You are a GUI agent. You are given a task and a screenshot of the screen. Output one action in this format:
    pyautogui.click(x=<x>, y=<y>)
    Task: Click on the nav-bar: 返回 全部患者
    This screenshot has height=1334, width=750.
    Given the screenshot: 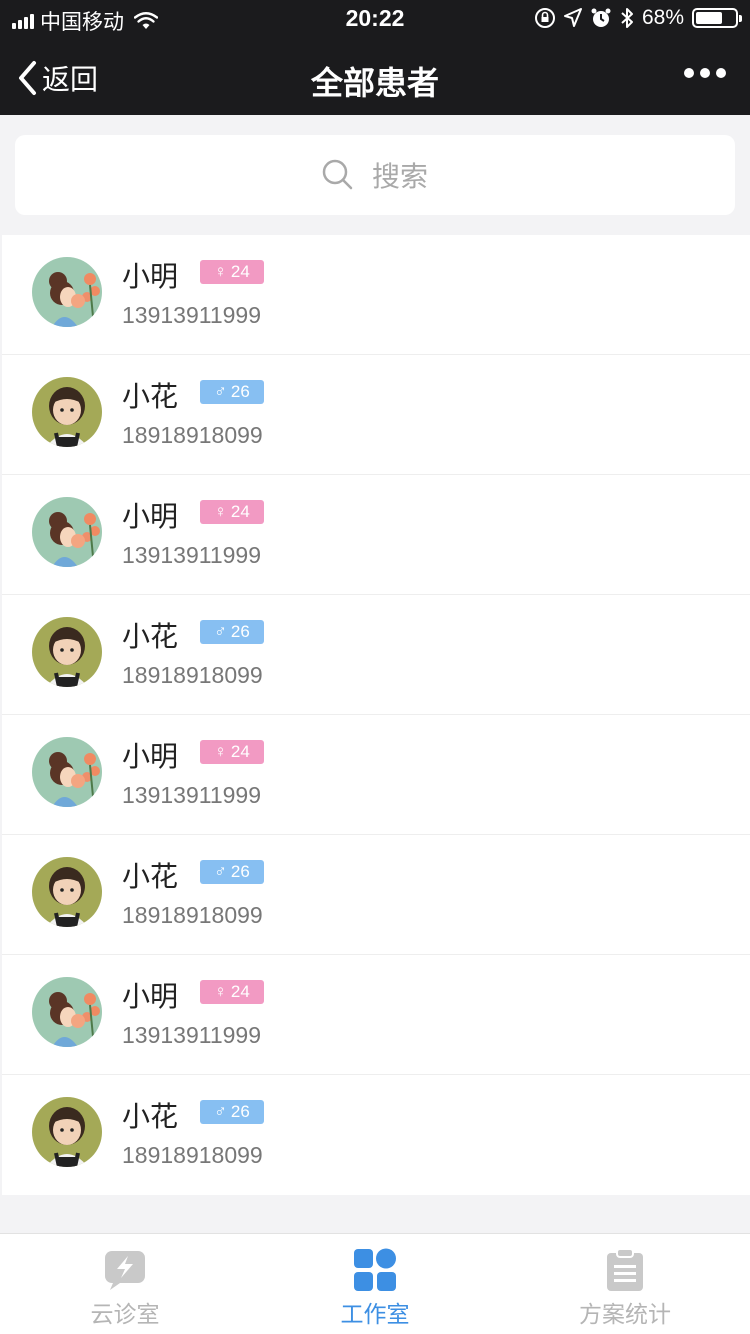 What is the action you would take?
    pyautogui.click(x=375, y=76)
    